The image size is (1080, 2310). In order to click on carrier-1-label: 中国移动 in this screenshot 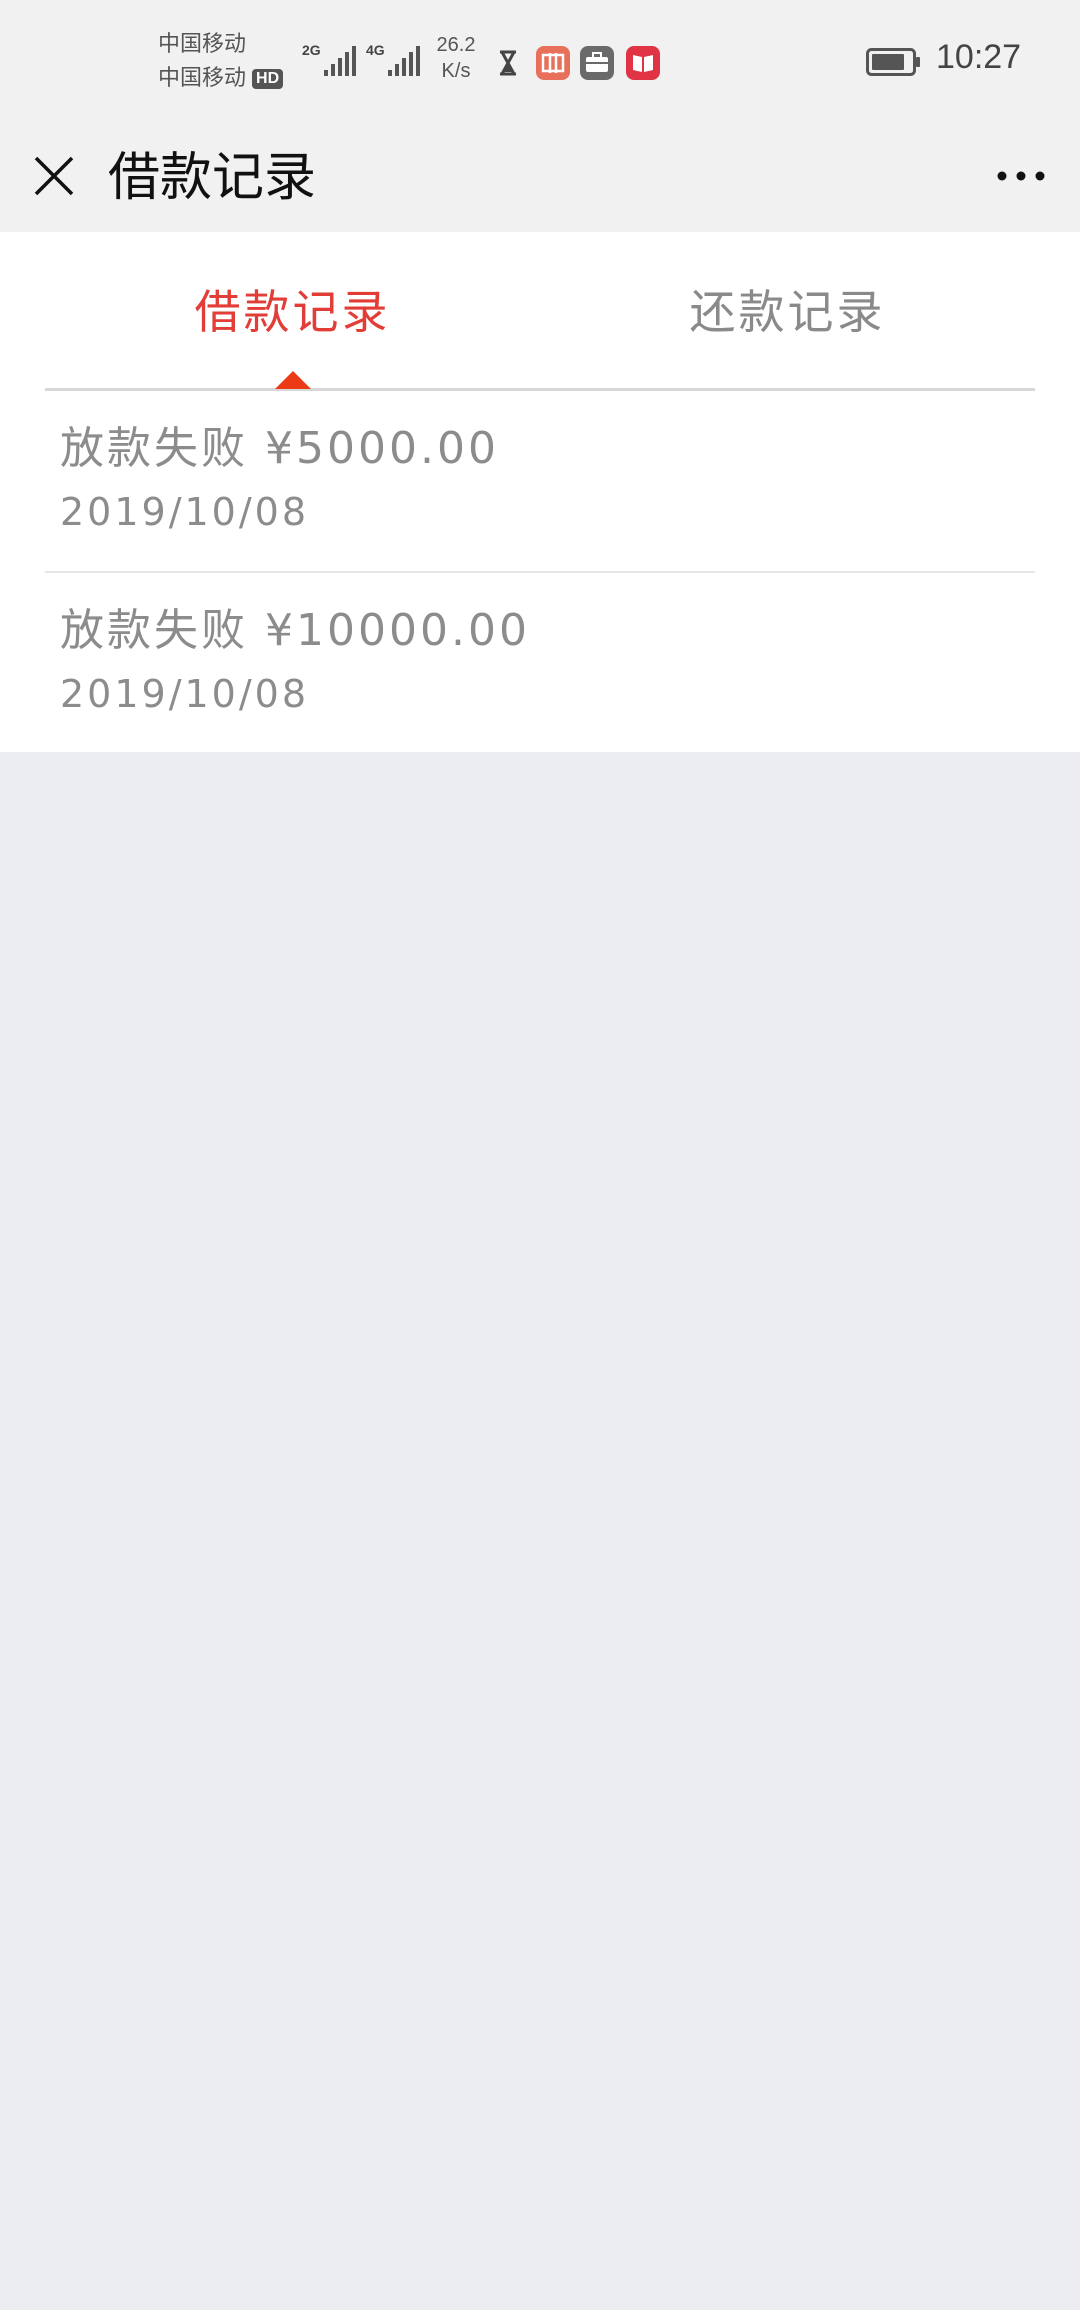, I will do `click(202, 44)`.